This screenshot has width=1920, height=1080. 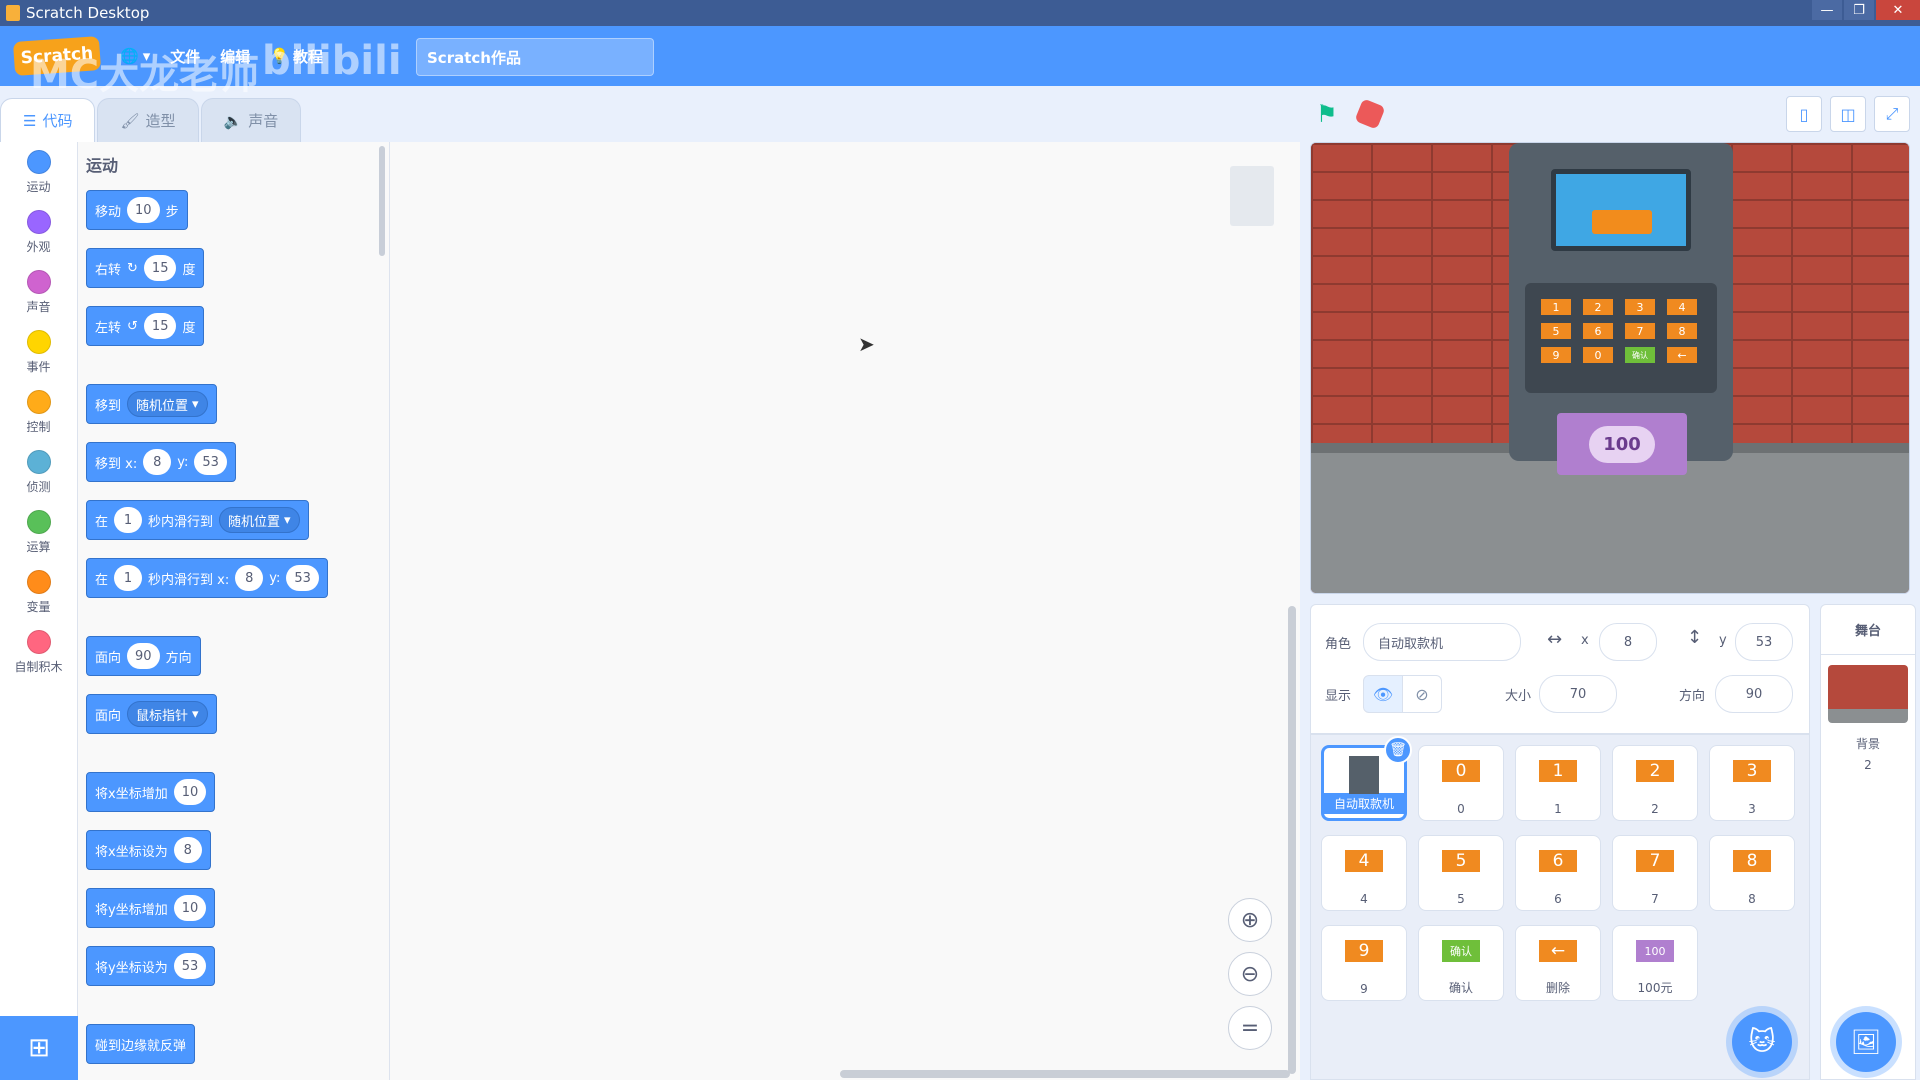 I want to click on green-flag-icon: ⚑, so click(x=1327, y=114).